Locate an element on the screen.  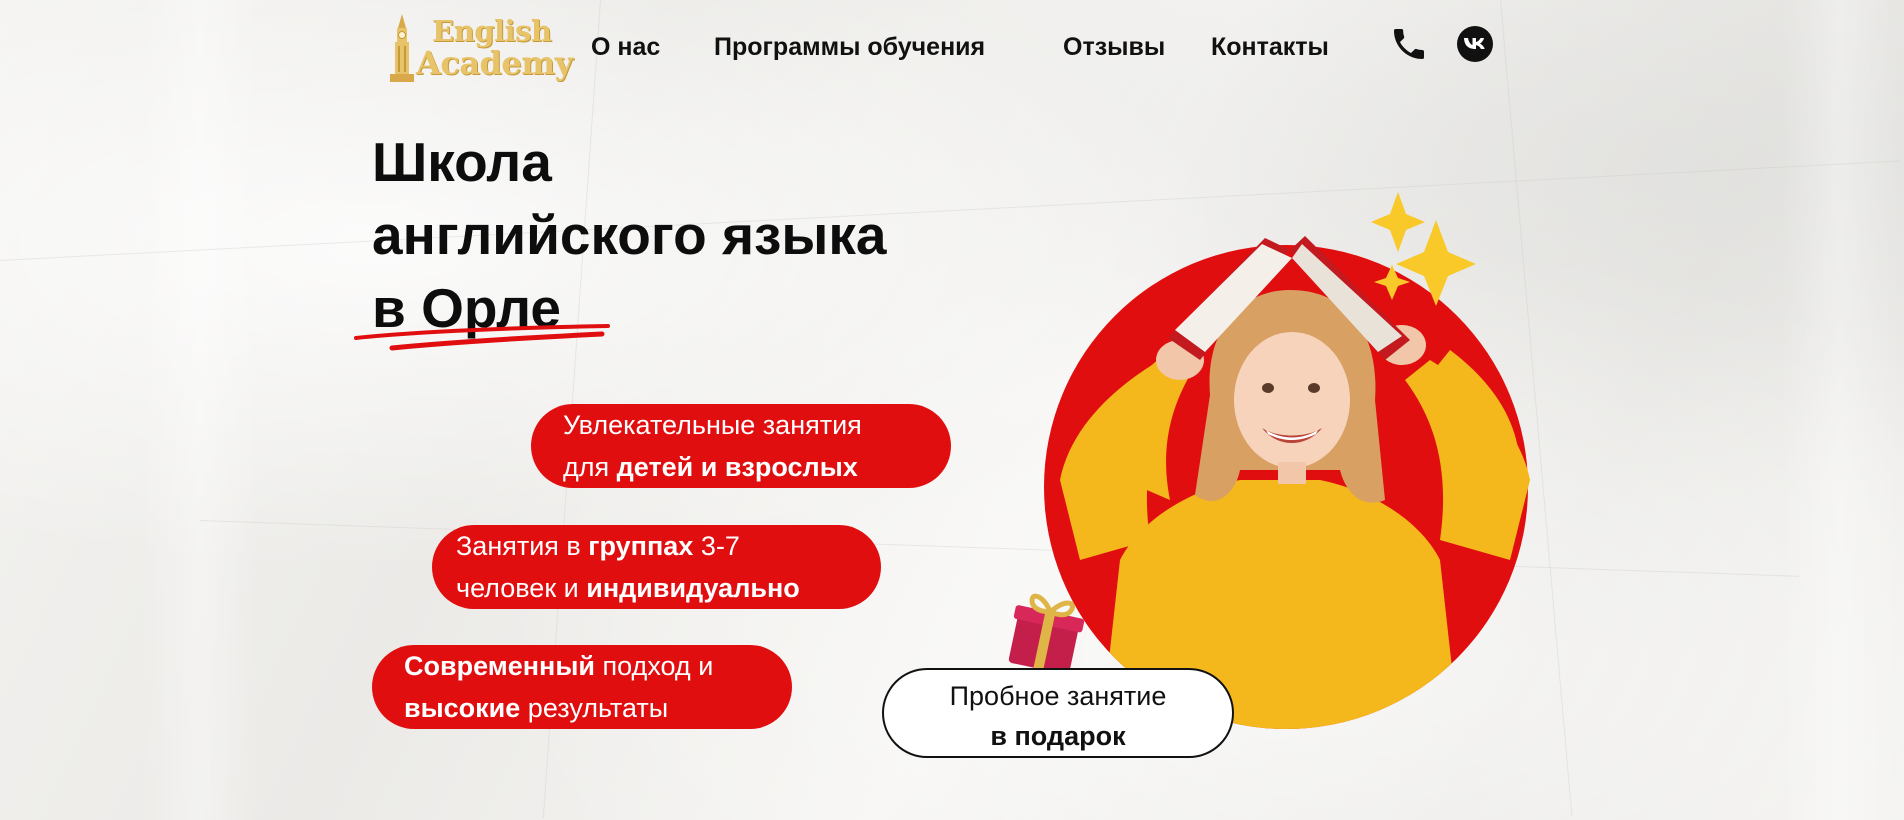
feature-pill-3: Современный подход и высокие результаты is located at coordinates (582, 687).